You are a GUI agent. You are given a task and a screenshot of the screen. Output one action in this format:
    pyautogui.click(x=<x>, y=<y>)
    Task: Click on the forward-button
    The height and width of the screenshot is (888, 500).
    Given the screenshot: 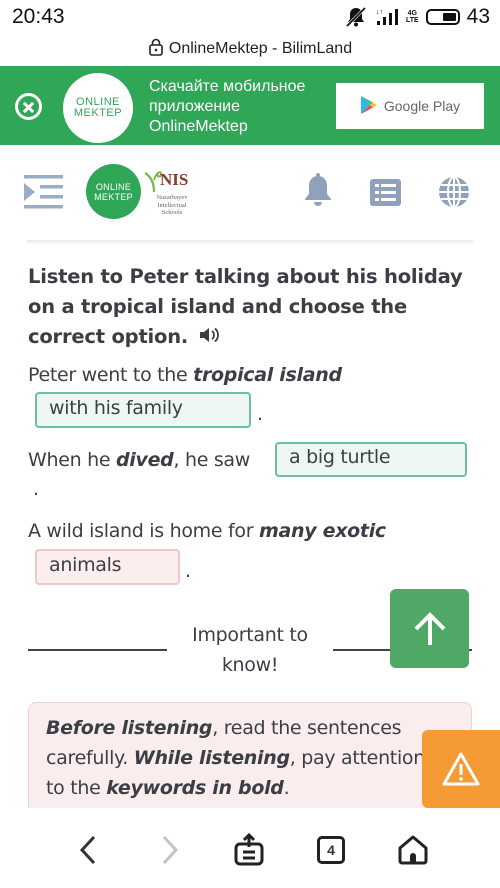 What is the action you would take?
    pyautogui.click(x=170, y=850)
    